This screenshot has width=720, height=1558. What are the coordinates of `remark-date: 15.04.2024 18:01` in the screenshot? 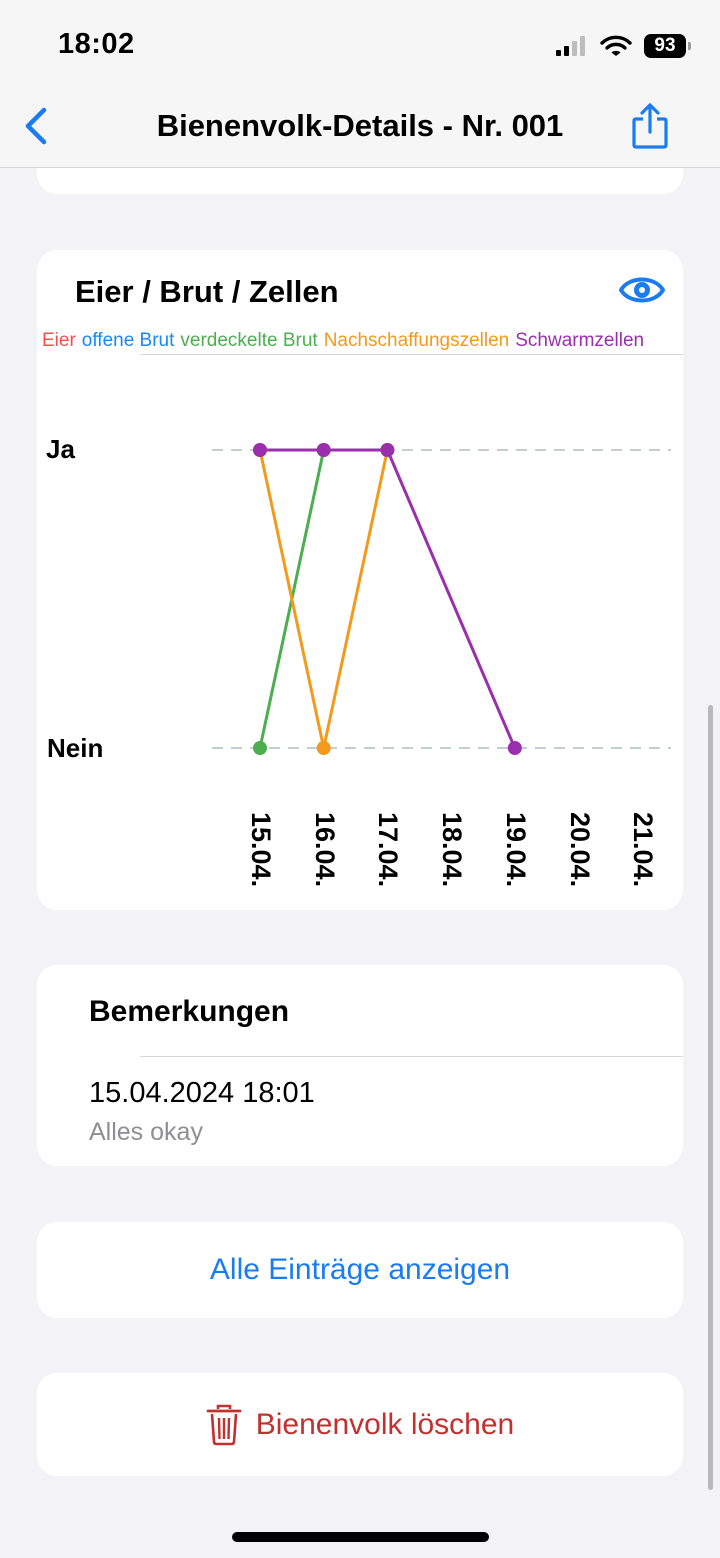 It's located at (202, 1093).